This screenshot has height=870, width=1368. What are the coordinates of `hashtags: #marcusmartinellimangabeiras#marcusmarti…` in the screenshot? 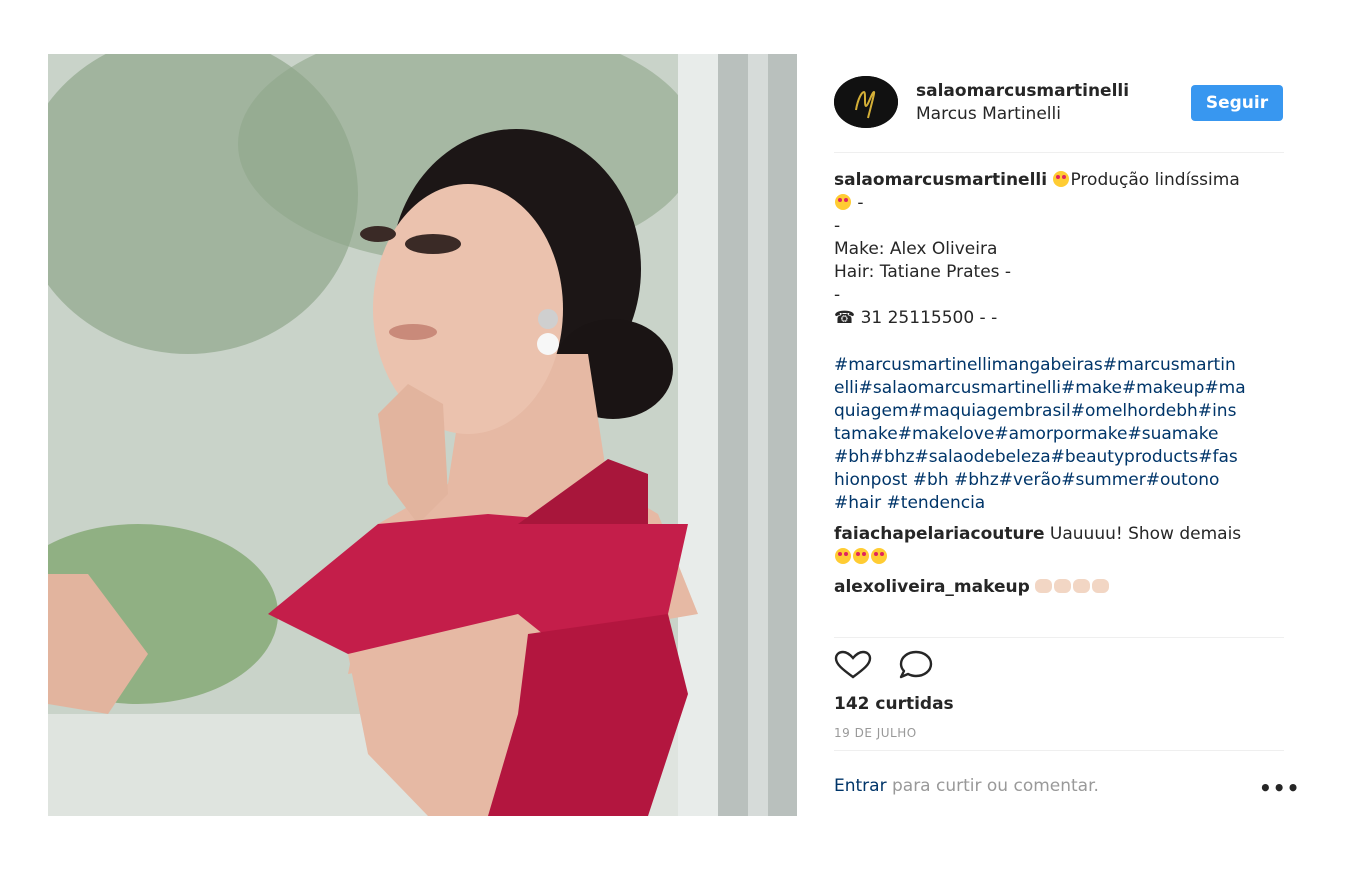 It's located at (1059, 434).